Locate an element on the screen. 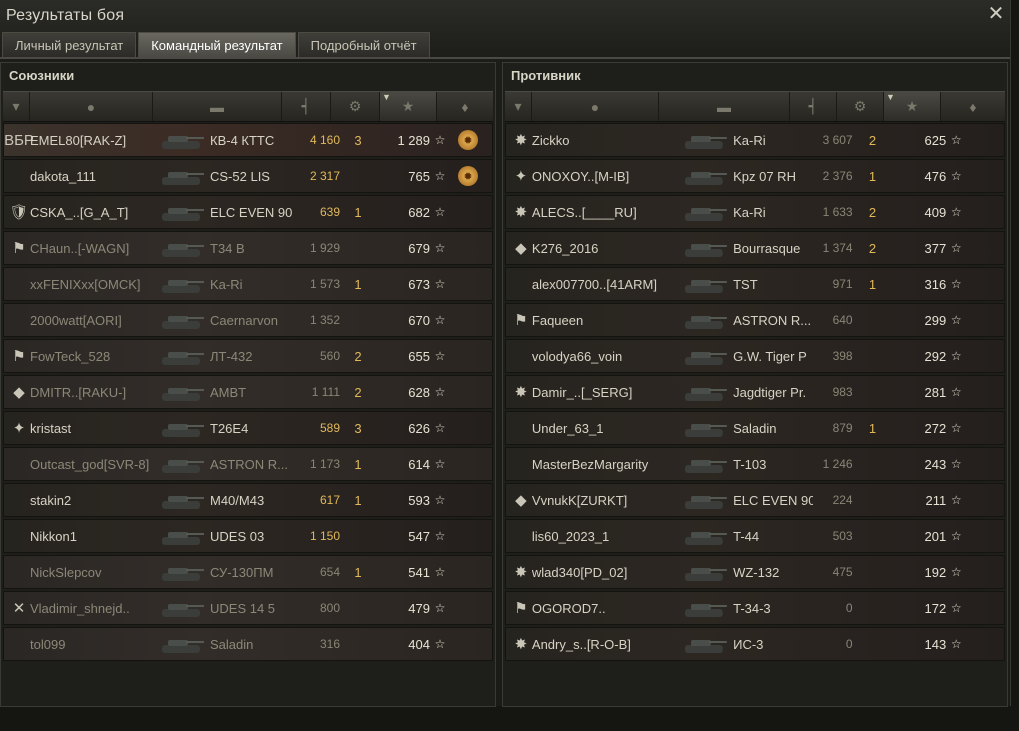 The height and width of the screenshot is (731, 1019). player-row: ⚑ Faqueen ASTRON R... 640 299 ☆ is located at coordinates (755, 320).